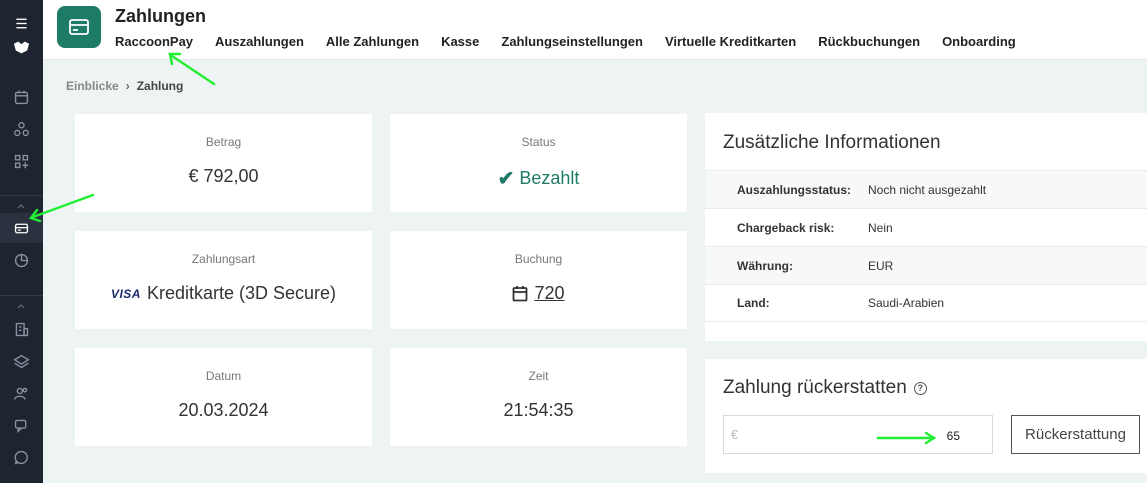  I want to click on raccoon-logo-icon, so click(21, 47).